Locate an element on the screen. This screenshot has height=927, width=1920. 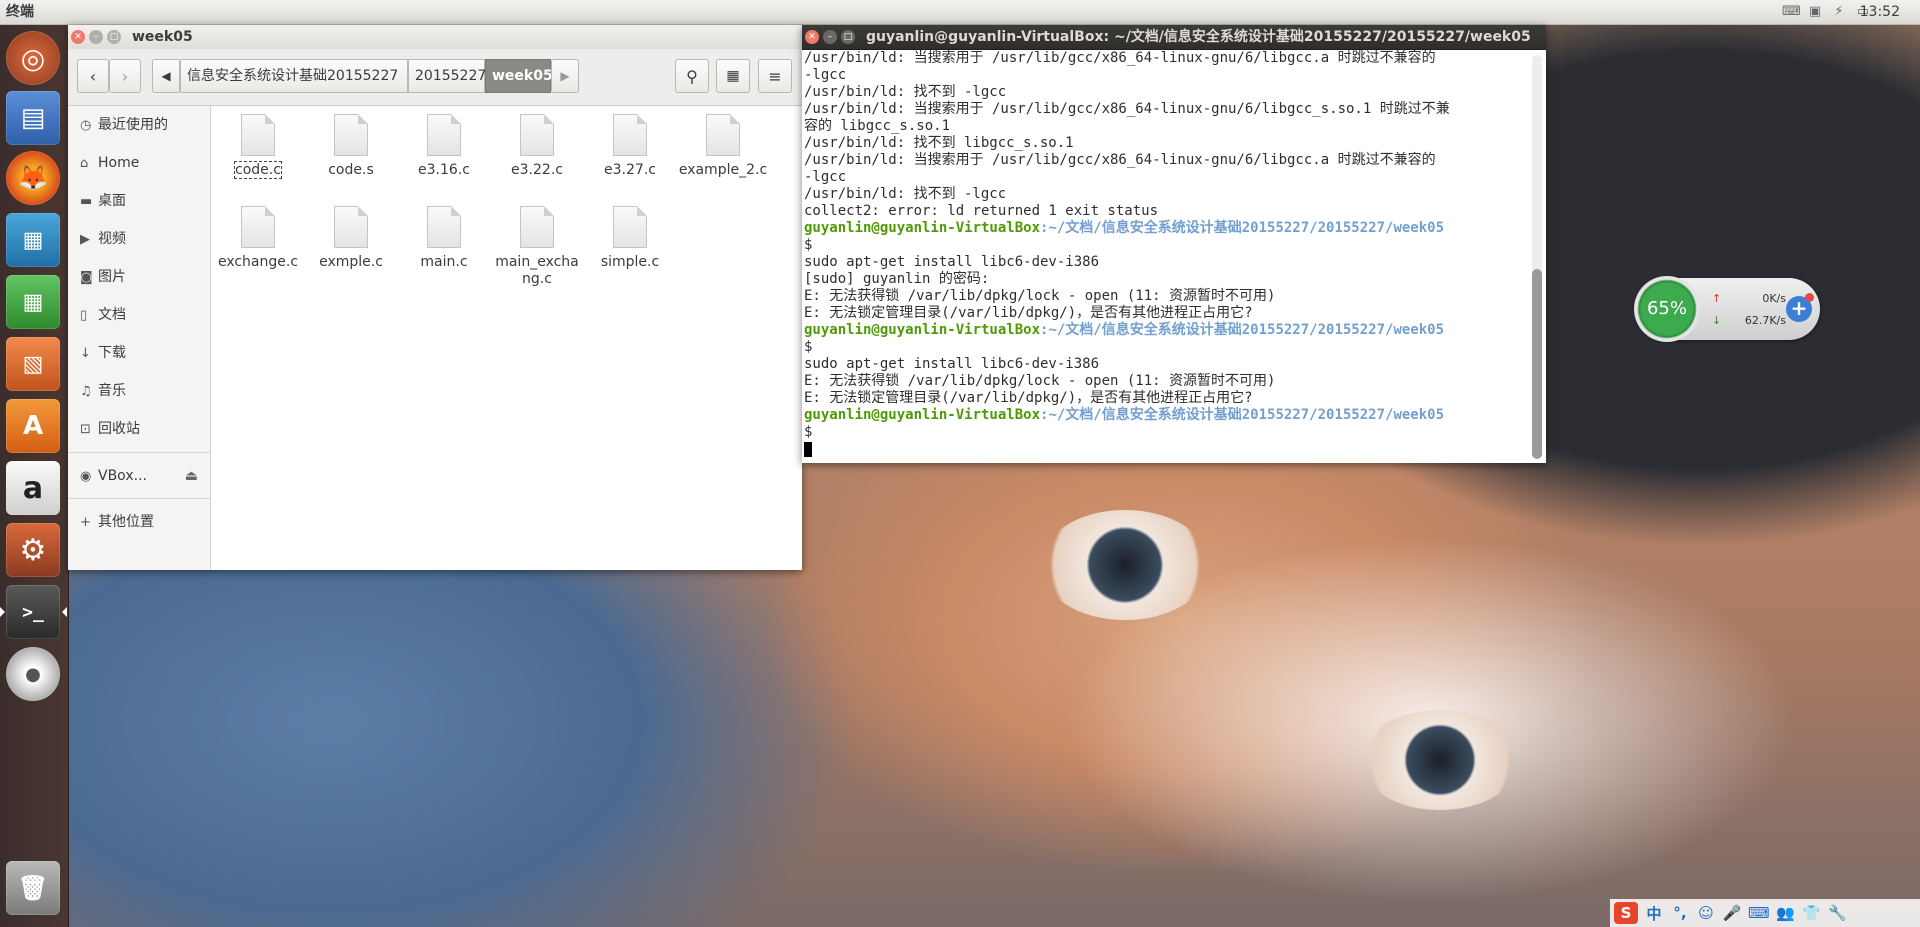
files-maximize-button: □ is located at coordinates (114, 37).